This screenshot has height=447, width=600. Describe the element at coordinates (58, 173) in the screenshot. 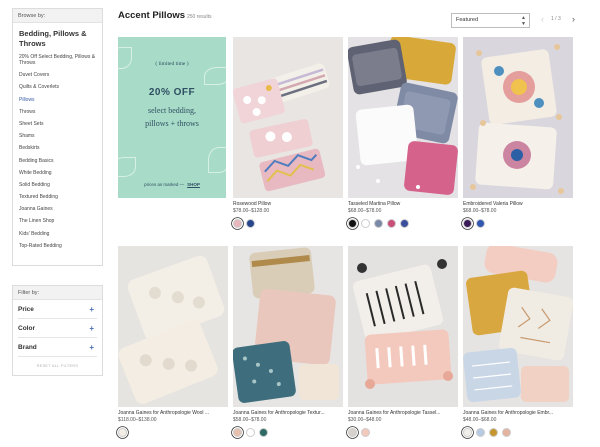

I see `sidebar-item-white-bedding: White Bedding` at that location.